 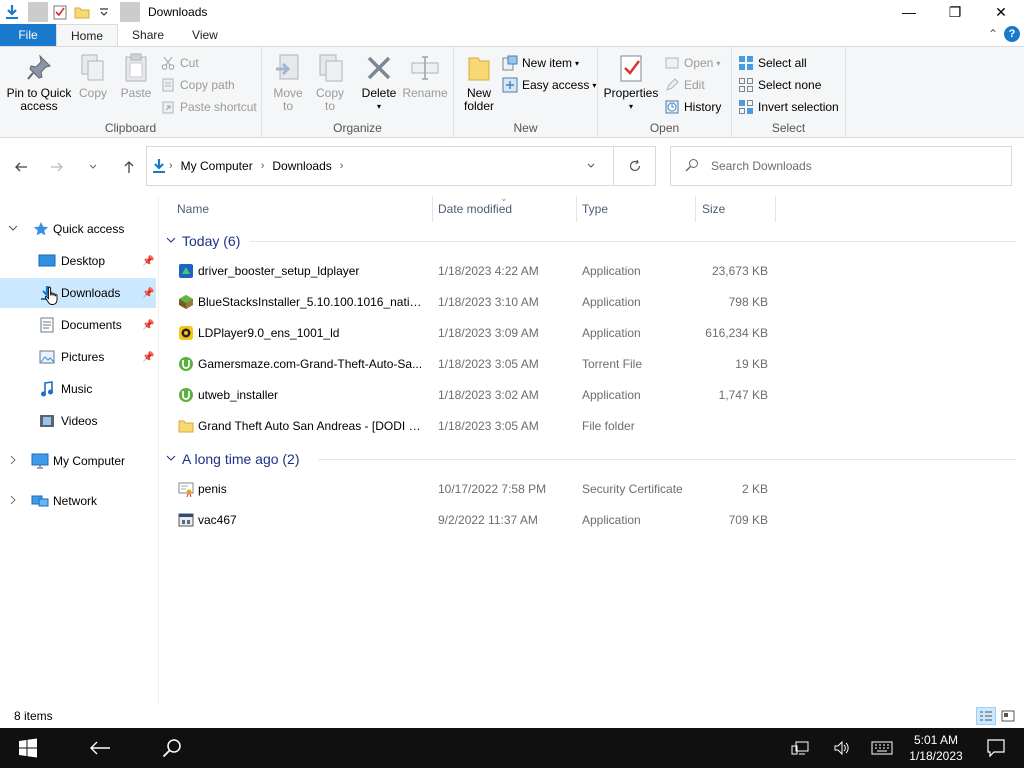 What do you see at coordinates (475, 209) in the screenshot?
I see `column-date-modified: Date modified` at bounding box center [475, 209].